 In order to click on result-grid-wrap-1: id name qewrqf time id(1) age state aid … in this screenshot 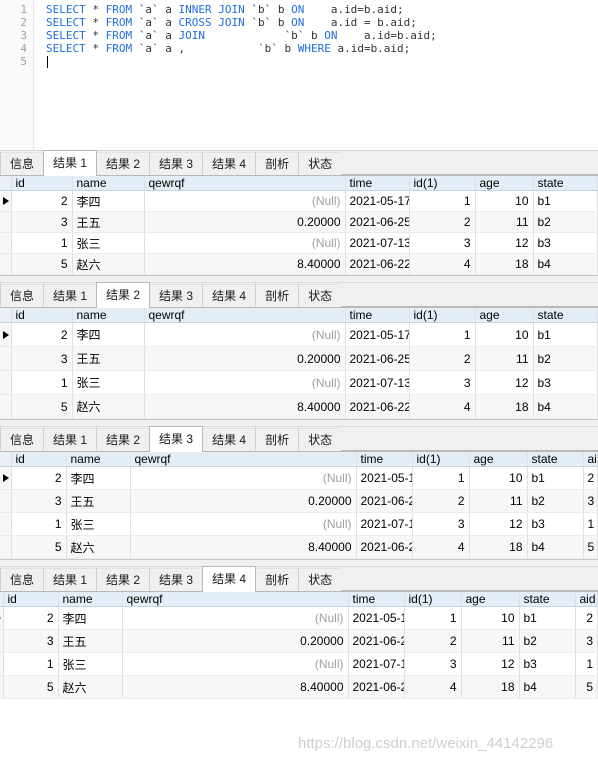, I will do `click(299, 225)`.